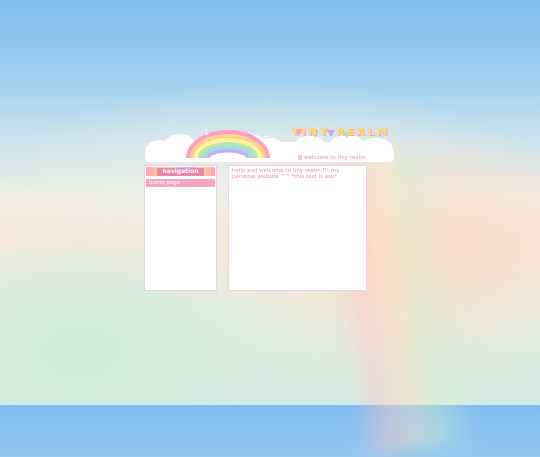 This screenshot has height=457, width=540. What do you see at coordinates (228, 144) in the screenshot?
I see `rainbow-icon: ✦ ✦` at bounding box center [228, 144].